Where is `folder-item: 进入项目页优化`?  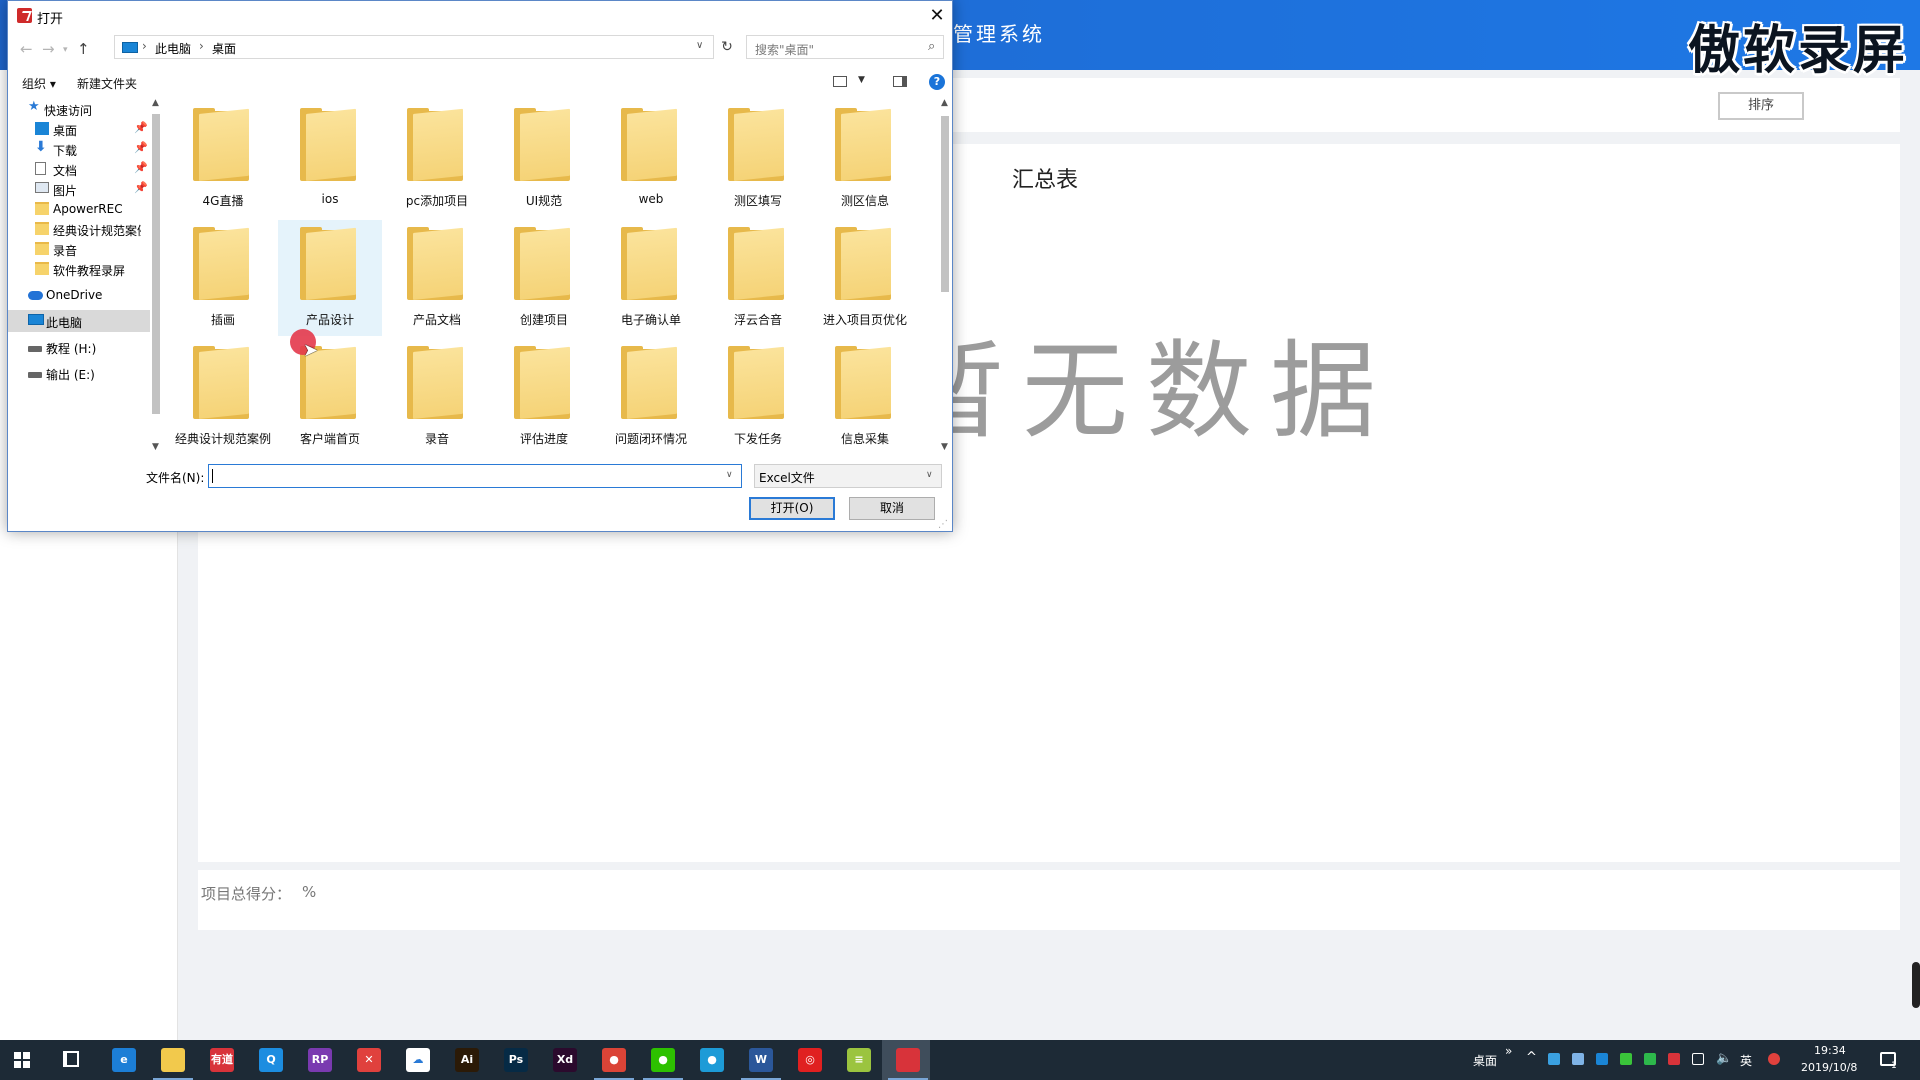 folder-item: 进入项目页优化 is located at coordinates (865, 278).